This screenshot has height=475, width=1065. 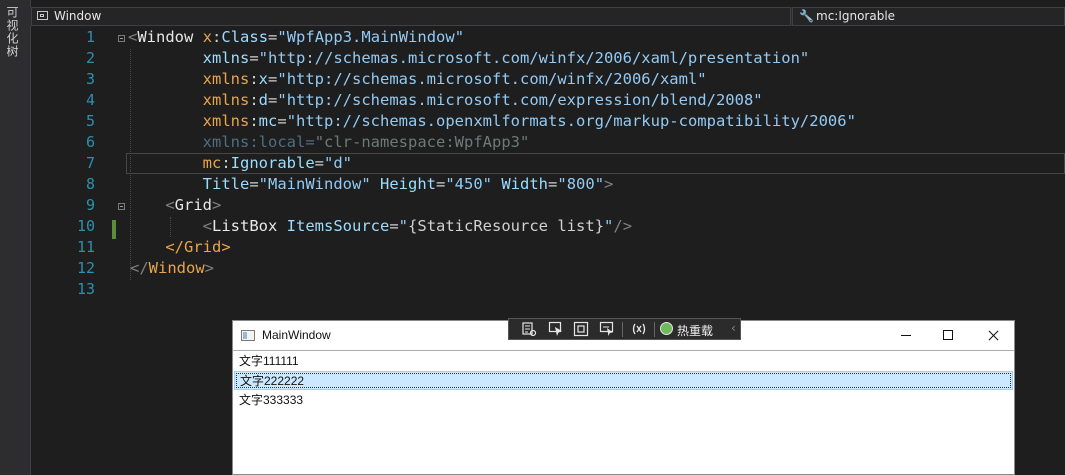 What do you see at coordinates (193, 205) in the screenshot?
I see `code-text: <Grid>` at bounding box center [193, 205].